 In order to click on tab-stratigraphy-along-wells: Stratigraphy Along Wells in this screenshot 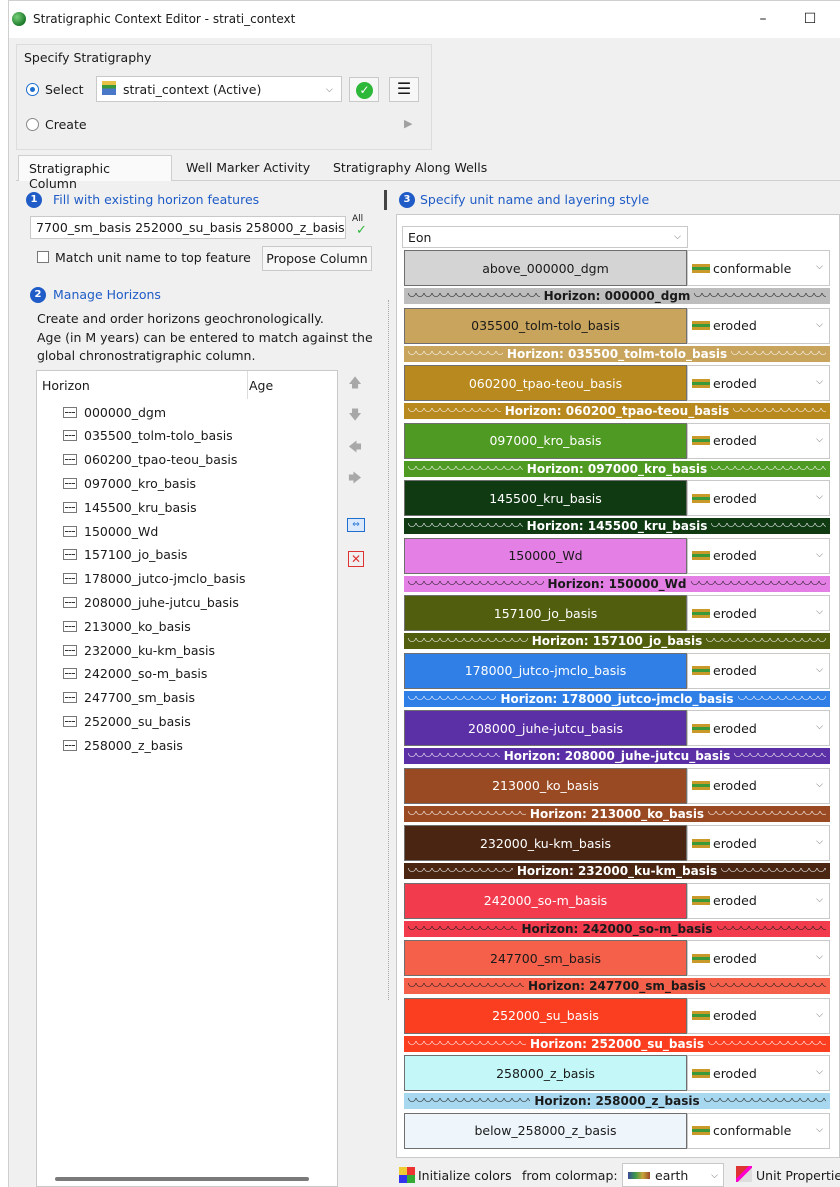, I will do `click(410, 168)`.